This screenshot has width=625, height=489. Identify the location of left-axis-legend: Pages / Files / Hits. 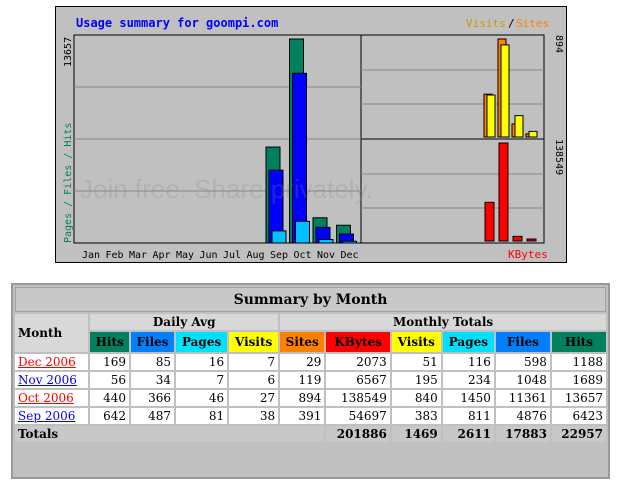
(68, 183).